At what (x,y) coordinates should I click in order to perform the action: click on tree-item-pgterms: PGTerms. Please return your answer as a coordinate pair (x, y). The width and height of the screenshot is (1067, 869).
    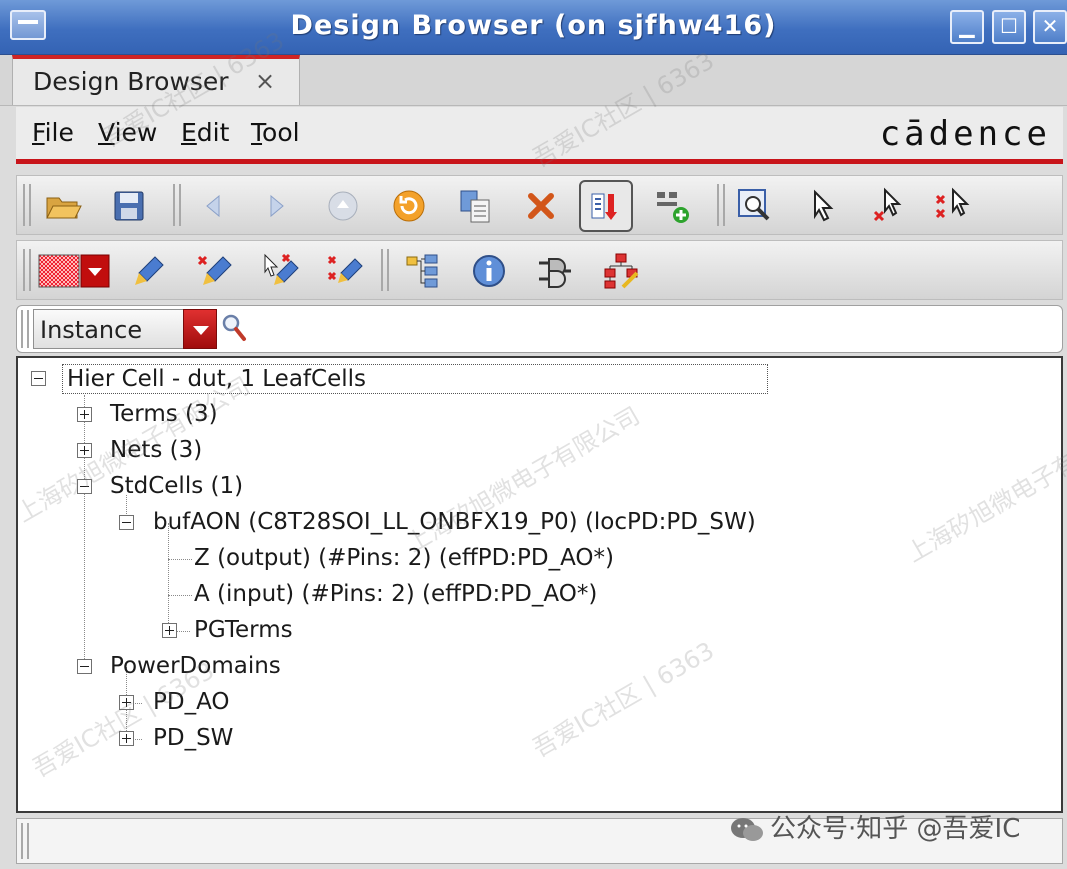
    Looking at the image, I should click on (243, 630).